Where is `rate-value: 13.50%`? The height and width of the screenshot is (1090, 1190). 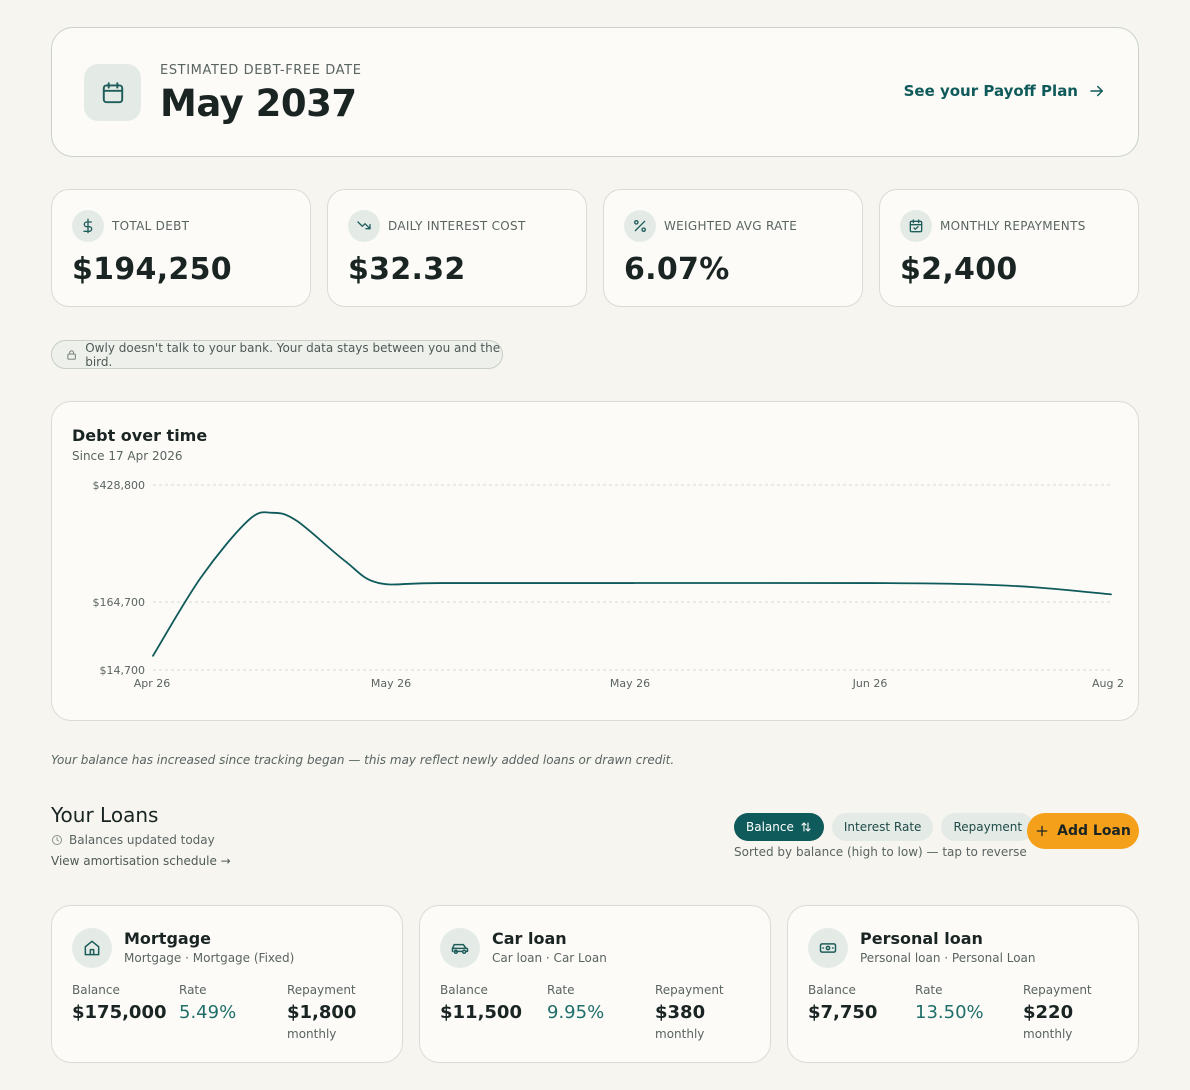
rate-value: 13.50% is located at coordinates (949, 1012).